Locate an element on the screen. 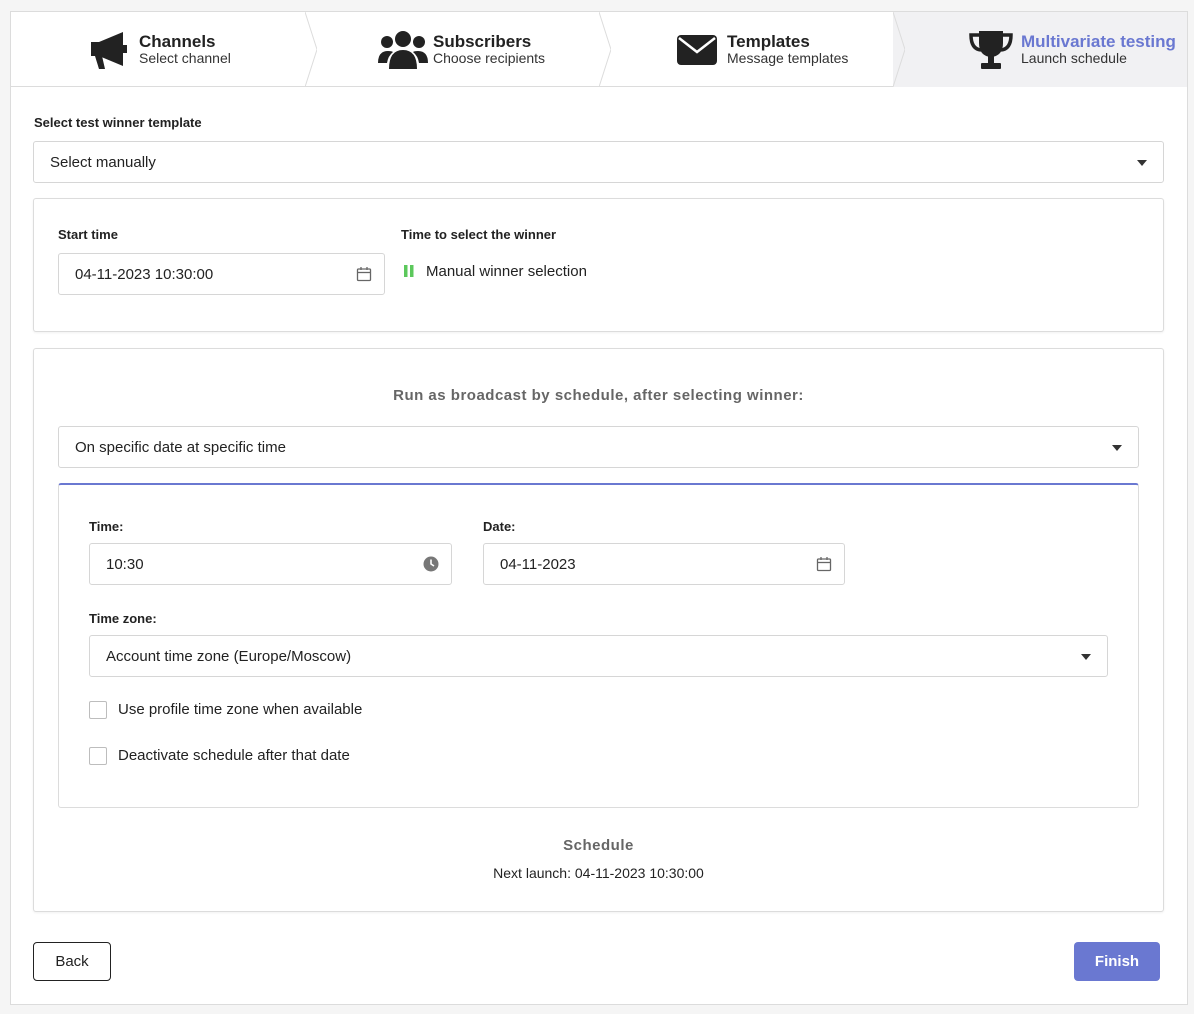  date-label: Date: is located at coordinates (499, 526).